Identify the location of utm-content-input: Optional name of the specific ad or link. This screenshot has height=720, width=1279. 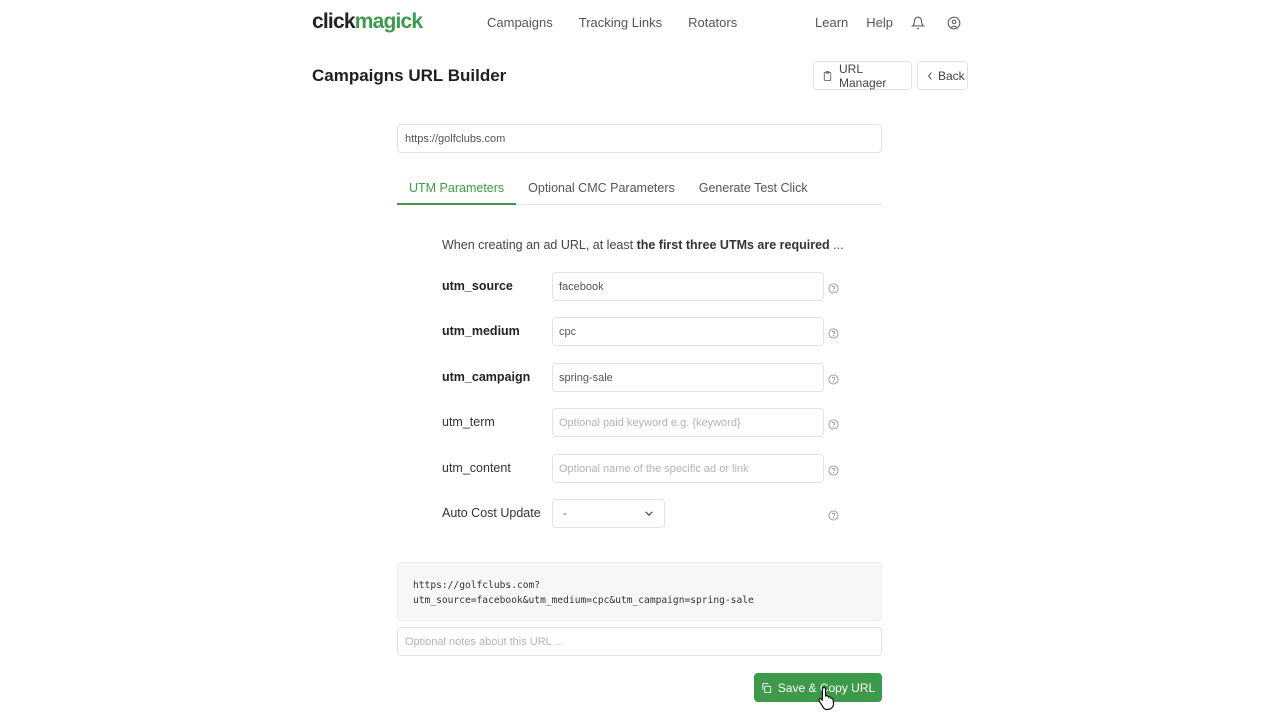
(688, 468).